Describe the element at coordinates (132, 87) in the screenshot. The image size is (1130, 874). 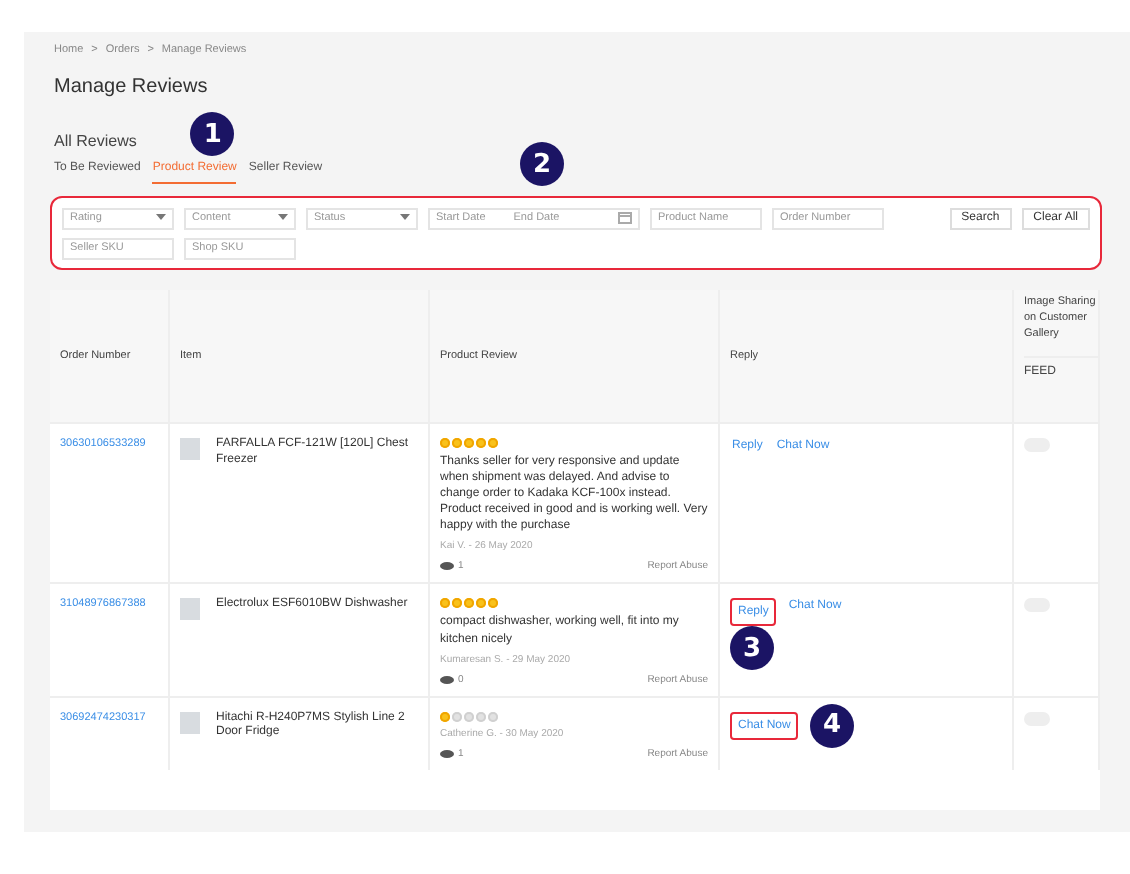
I see `page-title: Manage Reviews` at that location.